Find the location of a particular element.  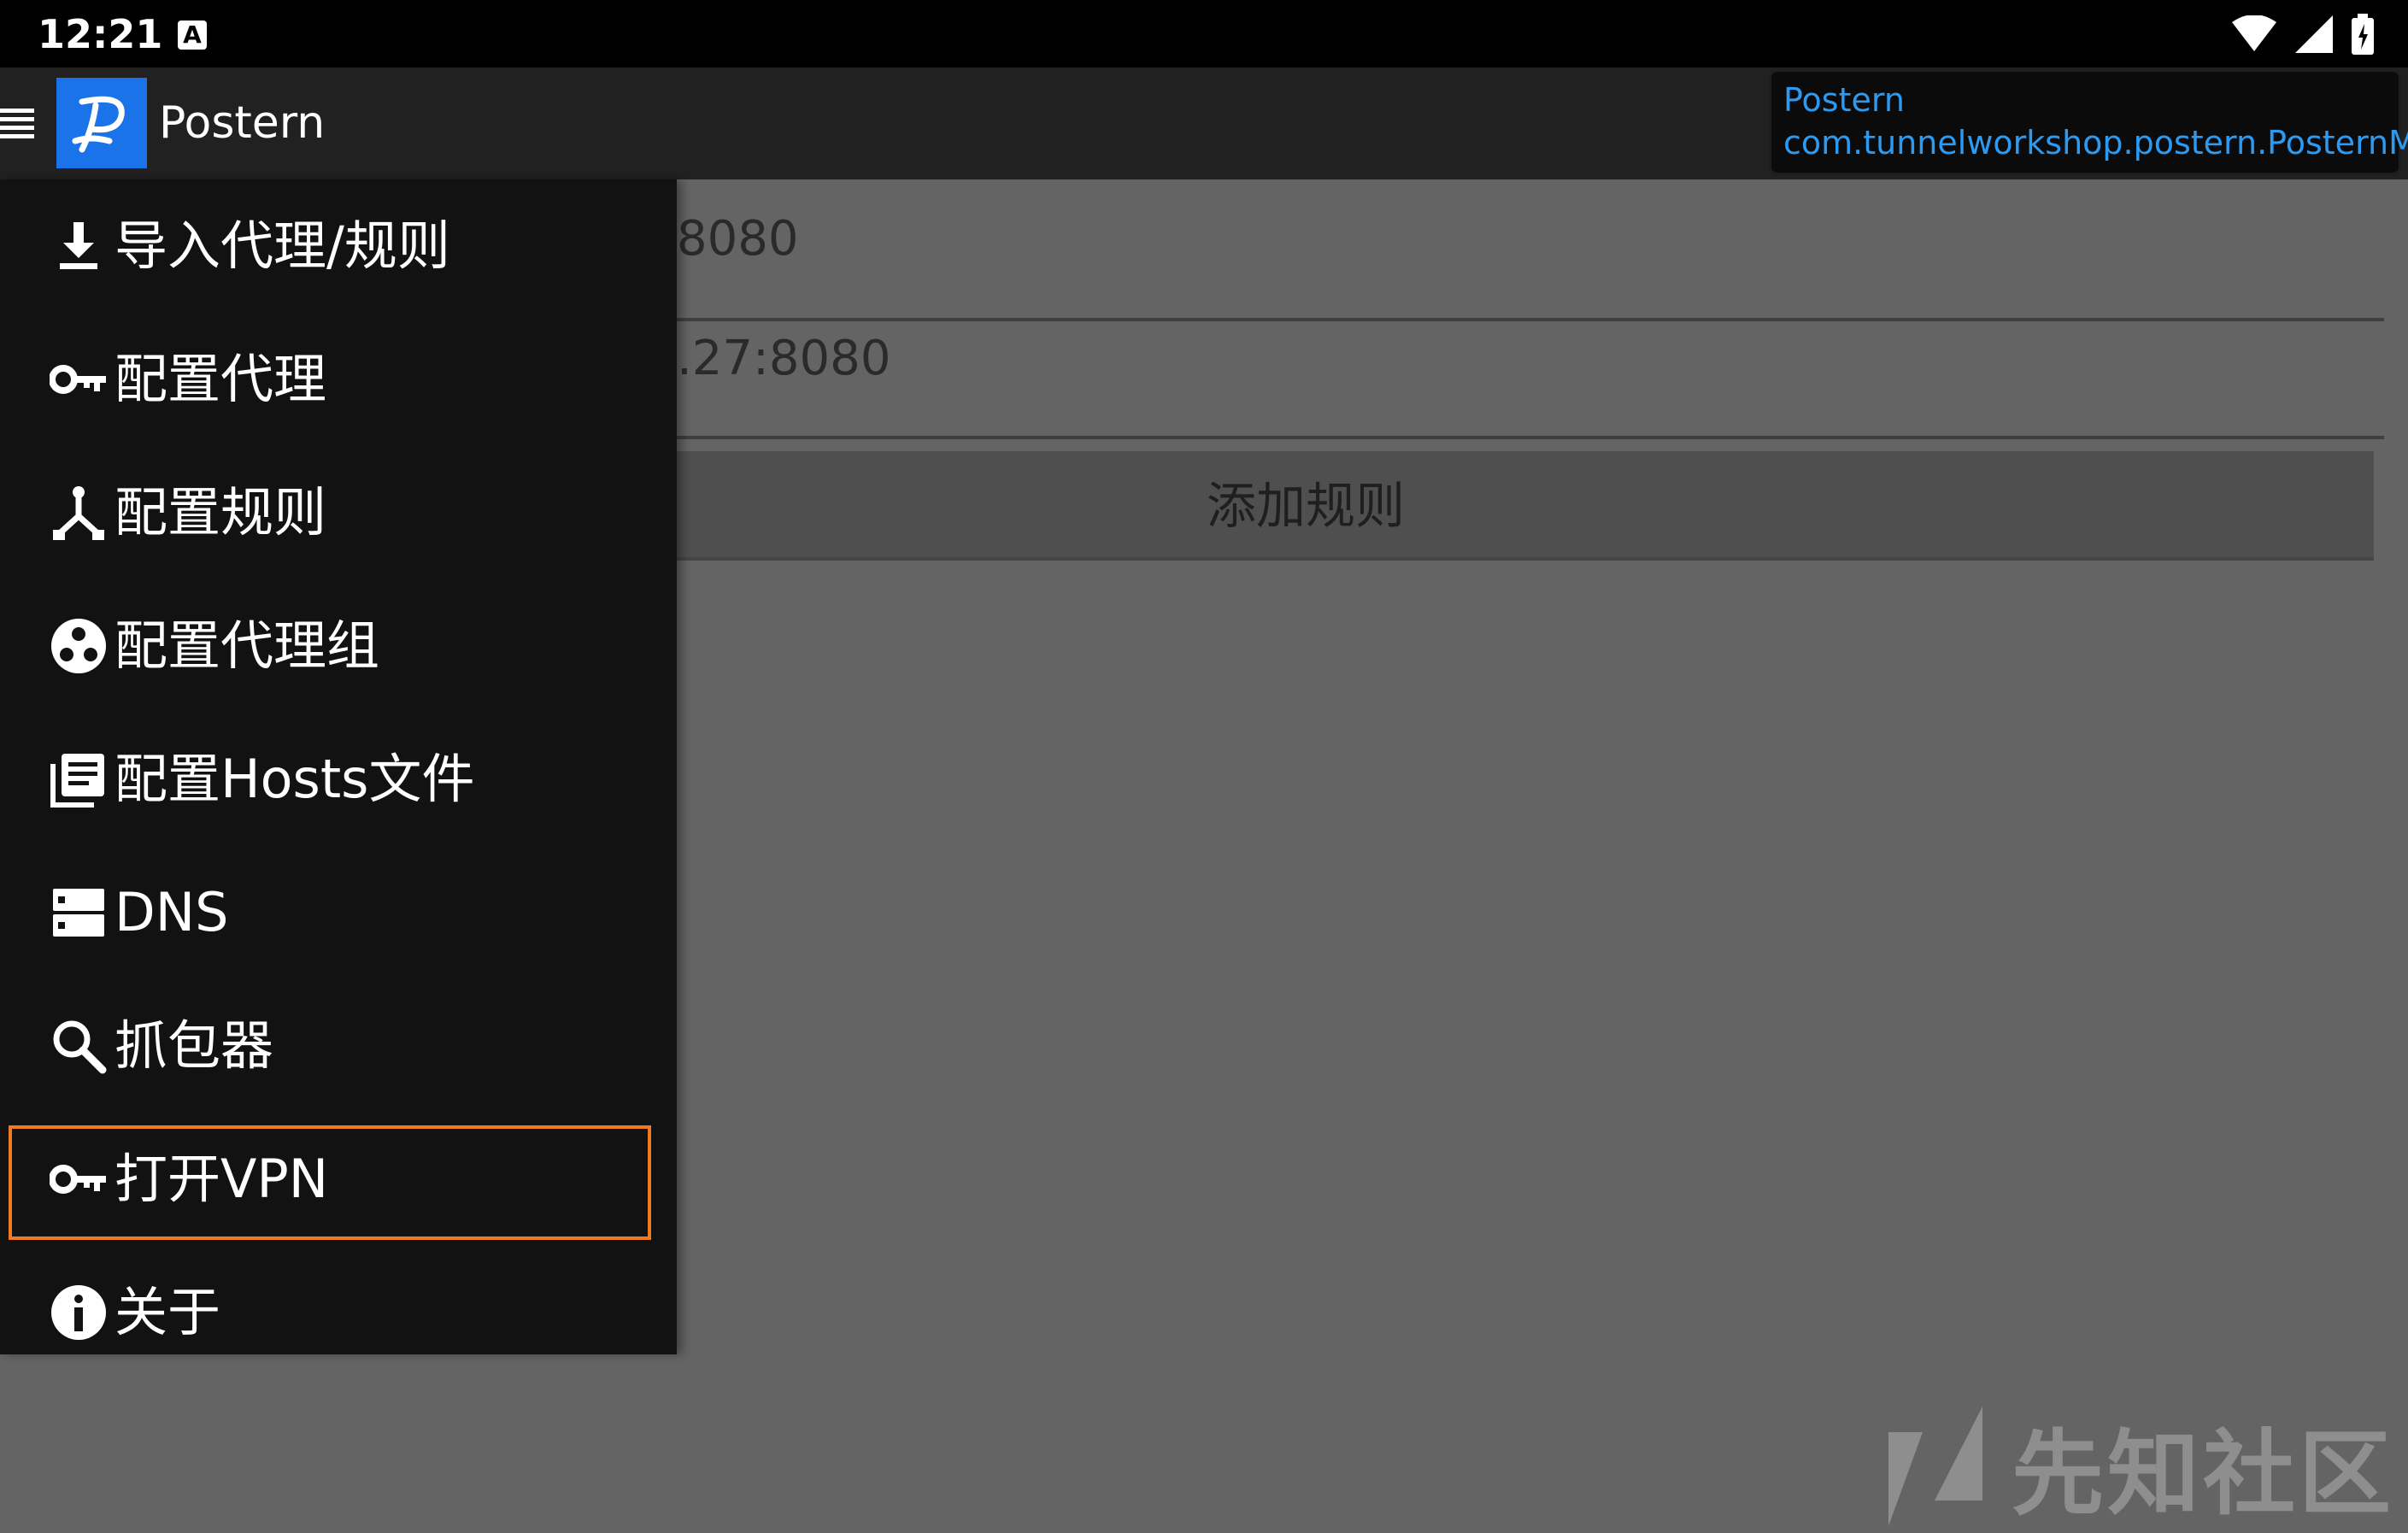

fork-icon is located at coordinates (78, 513).